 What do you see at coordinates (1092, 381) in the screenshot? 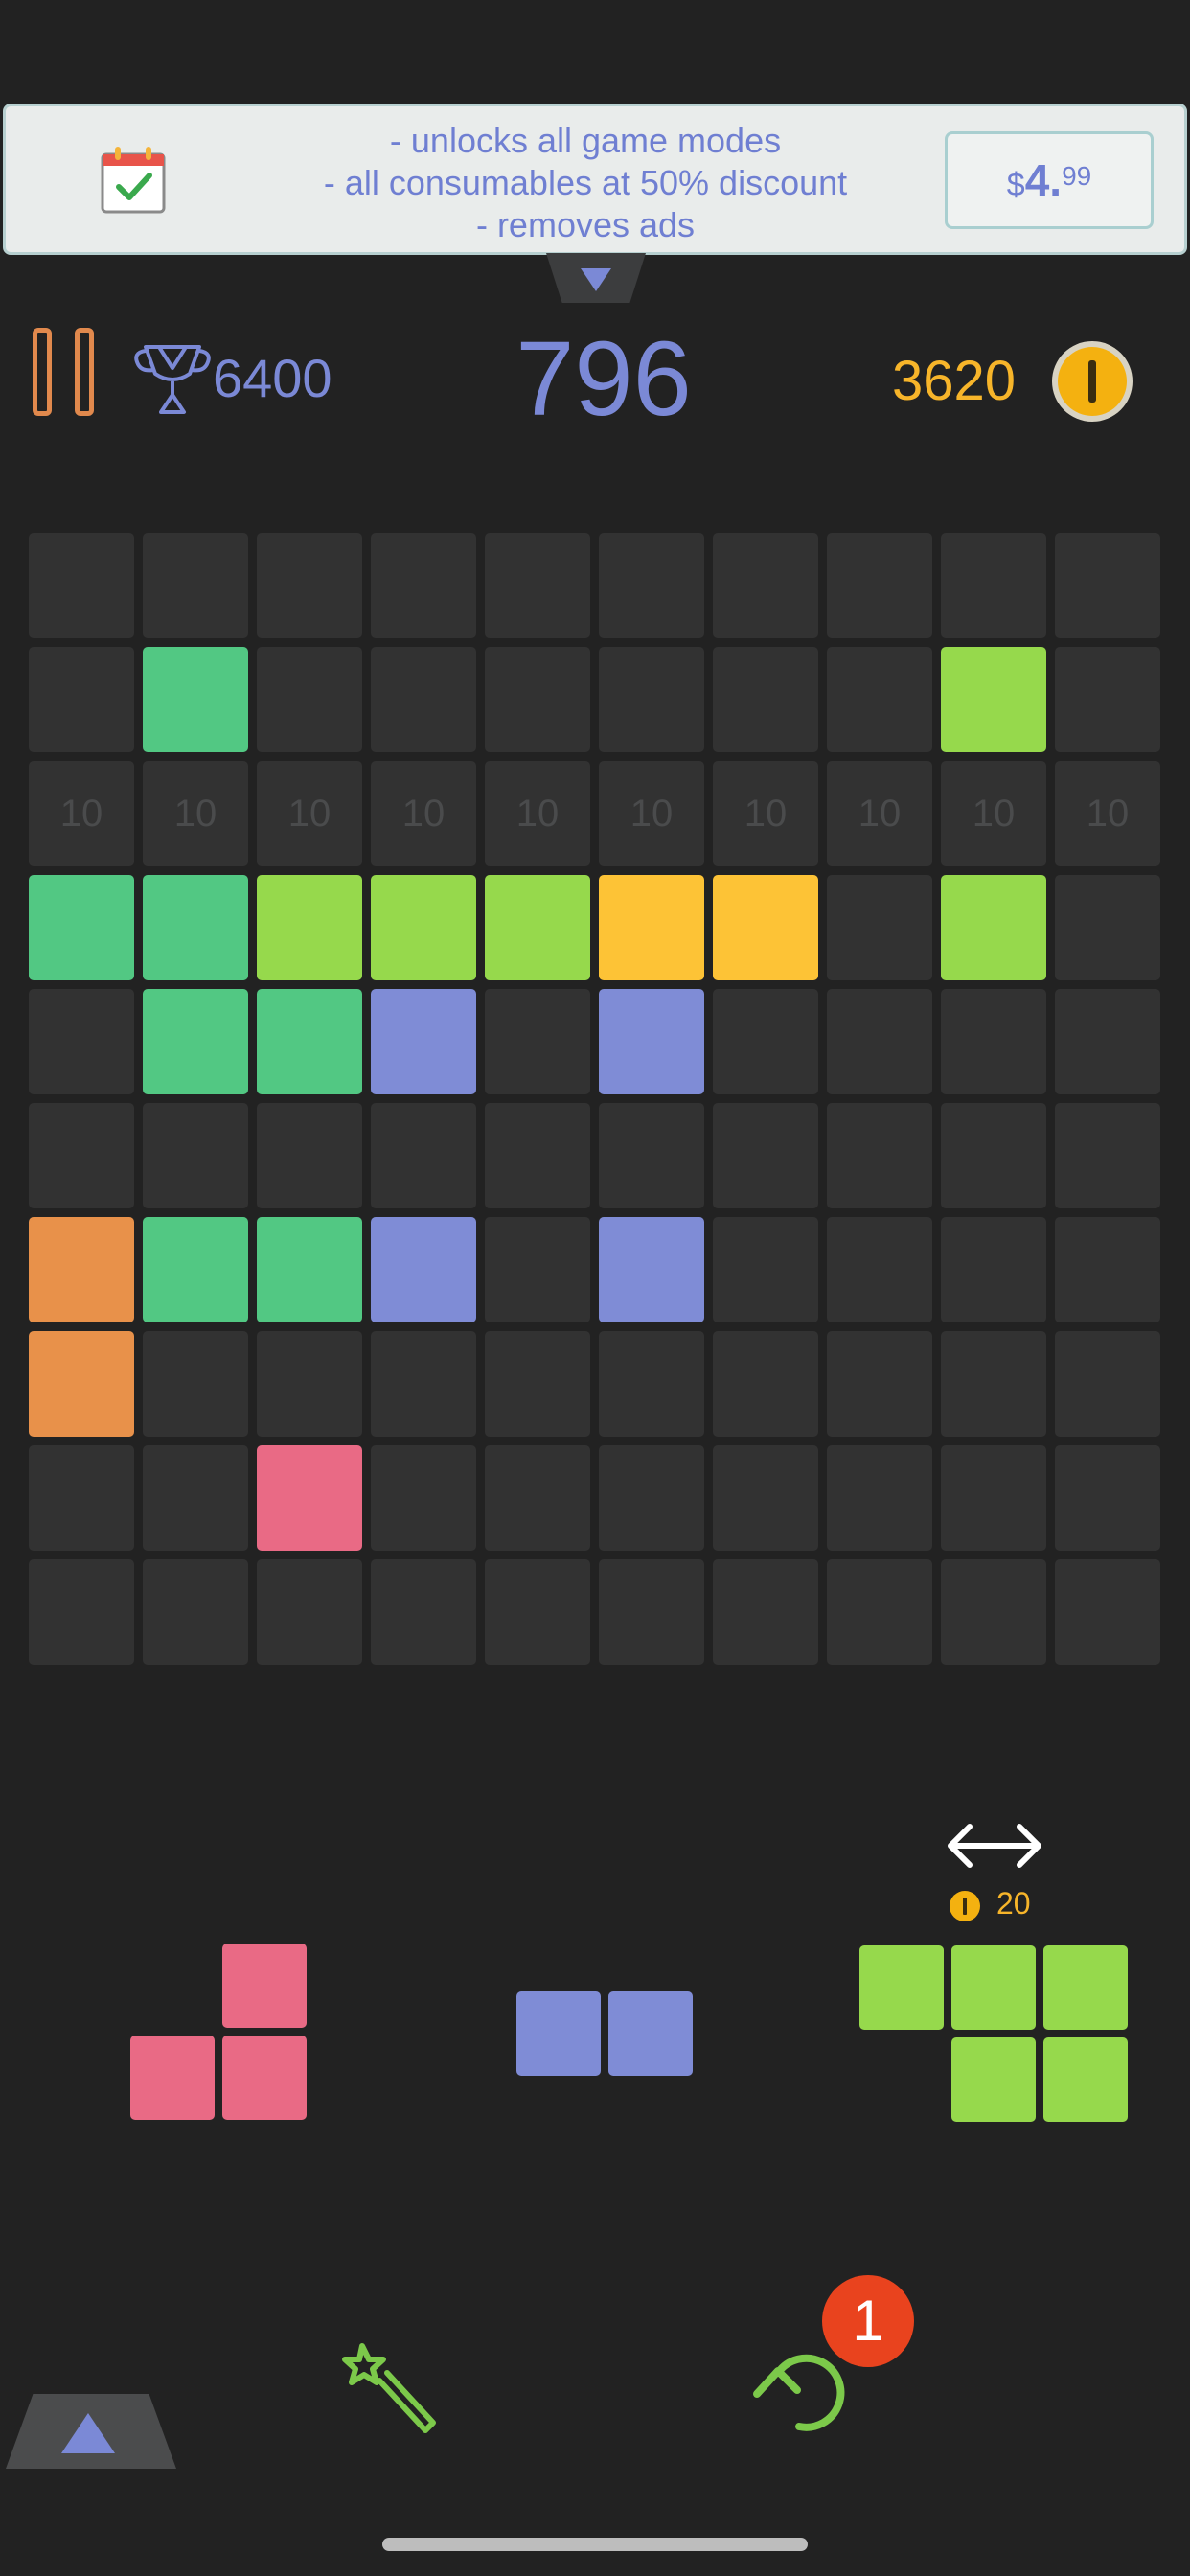
I see `coin-shop-icon` at bounding box center [1092, 381].